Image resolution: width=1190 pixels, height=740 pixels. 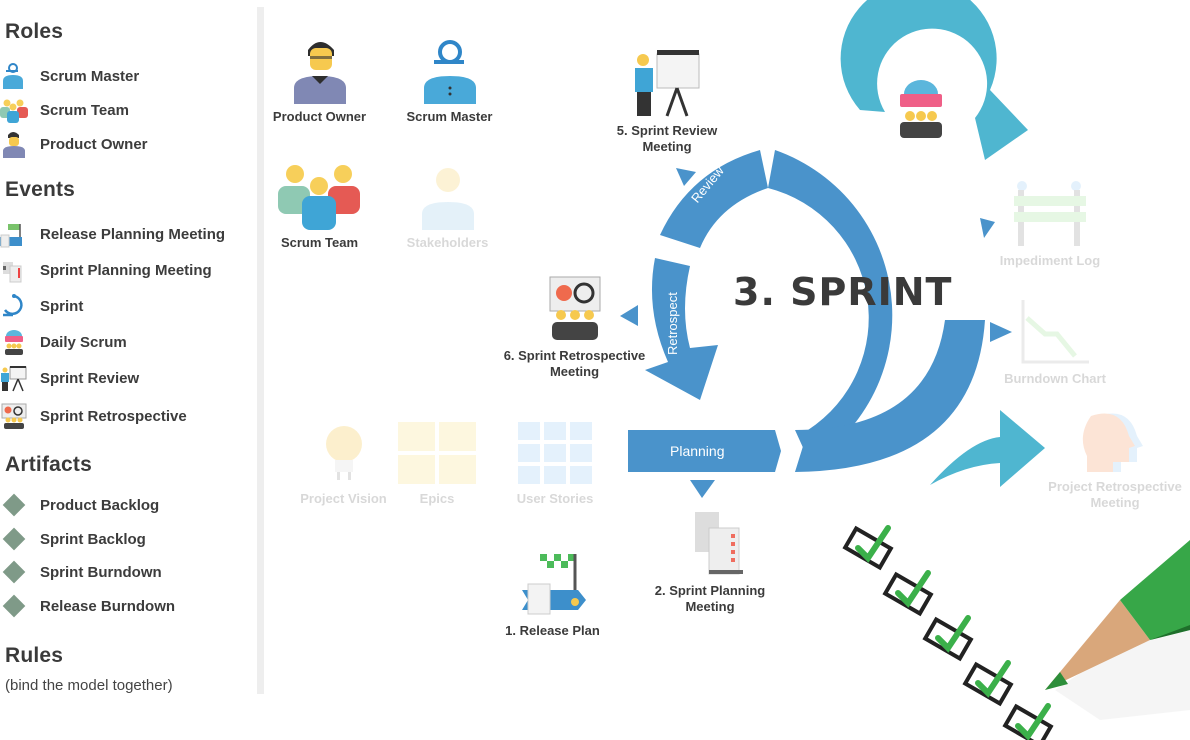 What do you see at coordinates (319, 116) in the screenshot?
I see `node-caption: Product Owner` at bounding box center [319, 116].